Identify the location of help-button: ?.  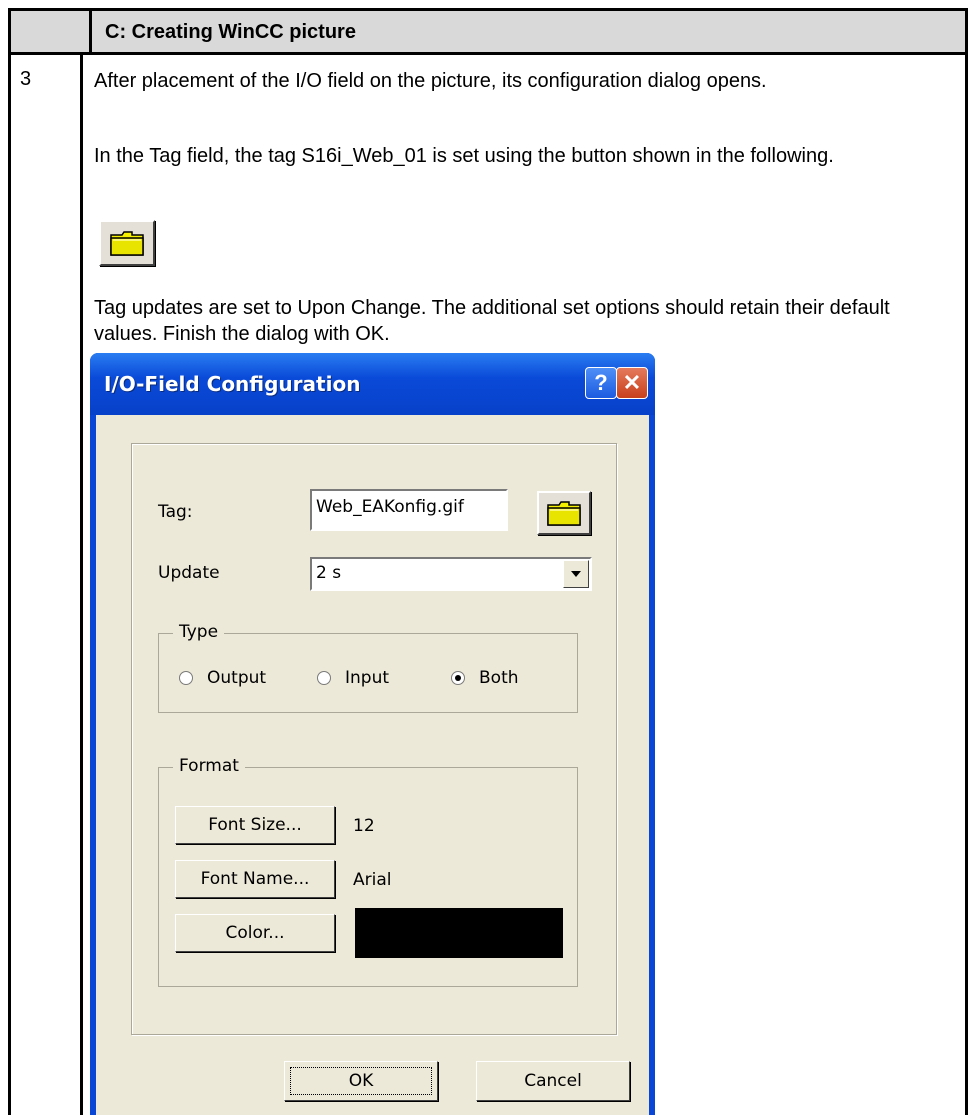
(601, 383).